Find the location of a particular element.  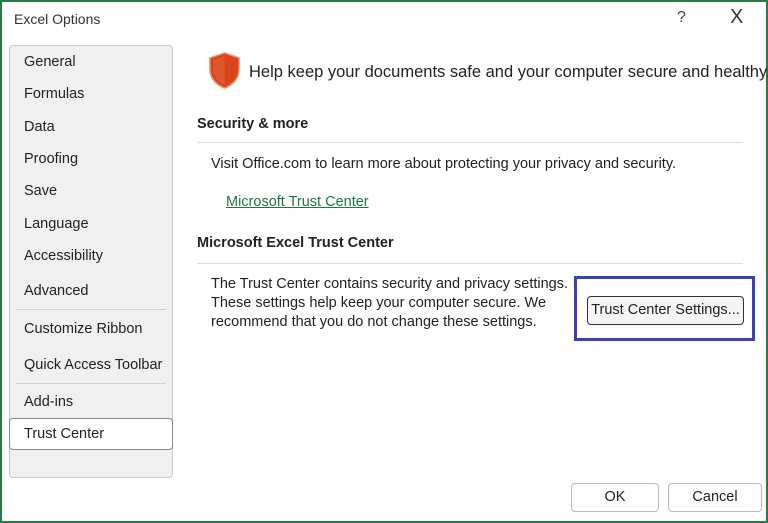

sidebar-item-customize-ribbon: Customize Ribbon is located at coordinates (91, 329).